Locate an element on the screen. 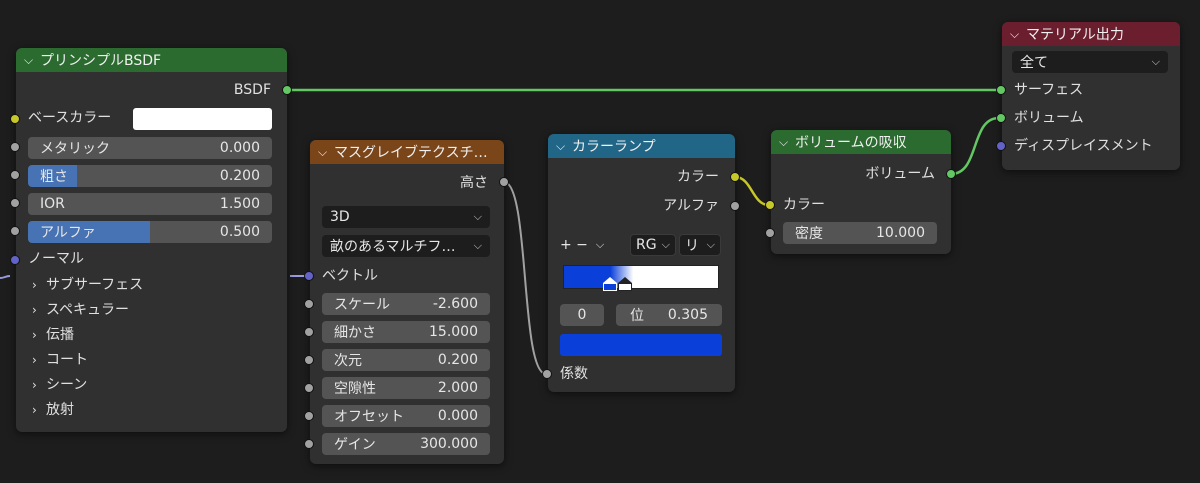 The width and height of the screenshot is (1200, 483). metallic-field: メタリック 0.000 is located at coordinates (150, 148).